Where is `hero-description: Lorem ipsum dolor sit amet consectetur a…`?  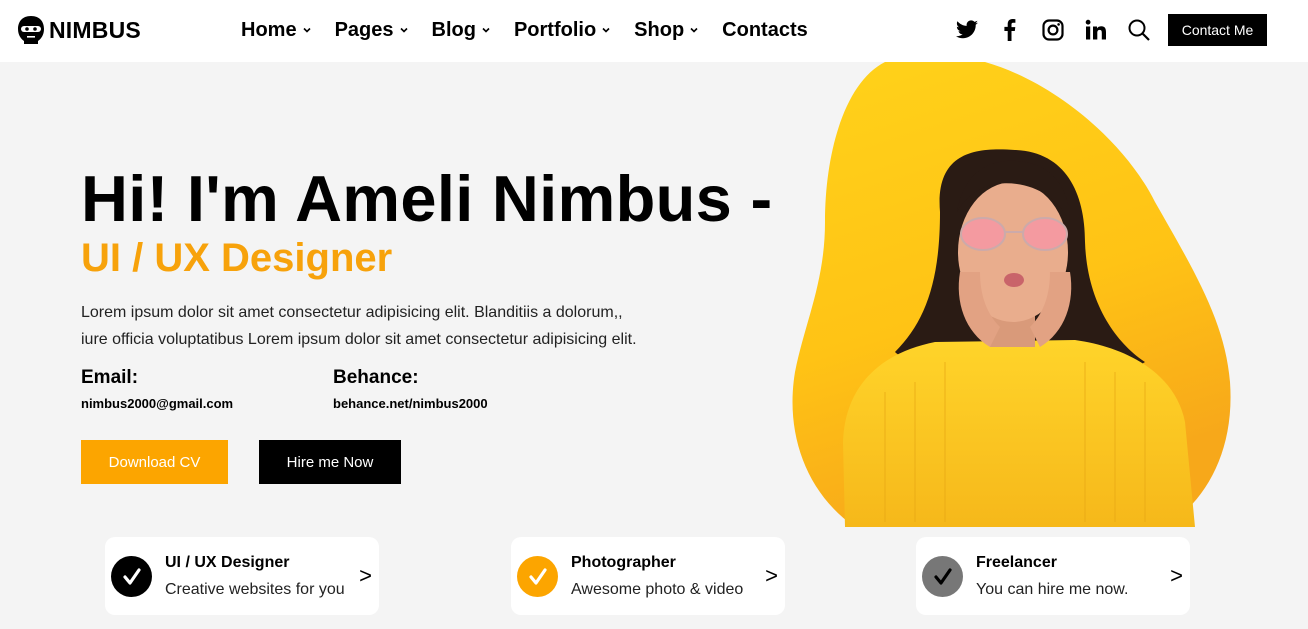
hero-description: Lorem ipsum dolor sit amet consectetur a… is located at coordinates (381, 326).